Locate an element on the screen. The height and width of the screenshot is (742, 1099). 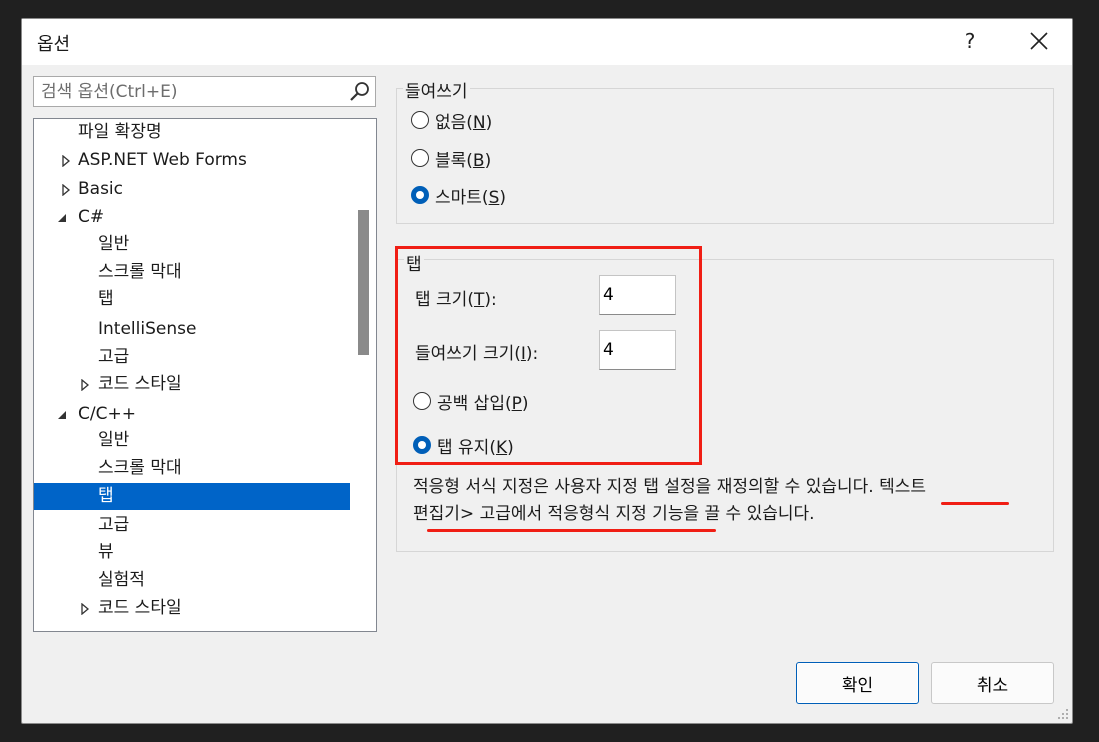
indent-group-title: 들여쓰기 is located at coordinates (436, 89).